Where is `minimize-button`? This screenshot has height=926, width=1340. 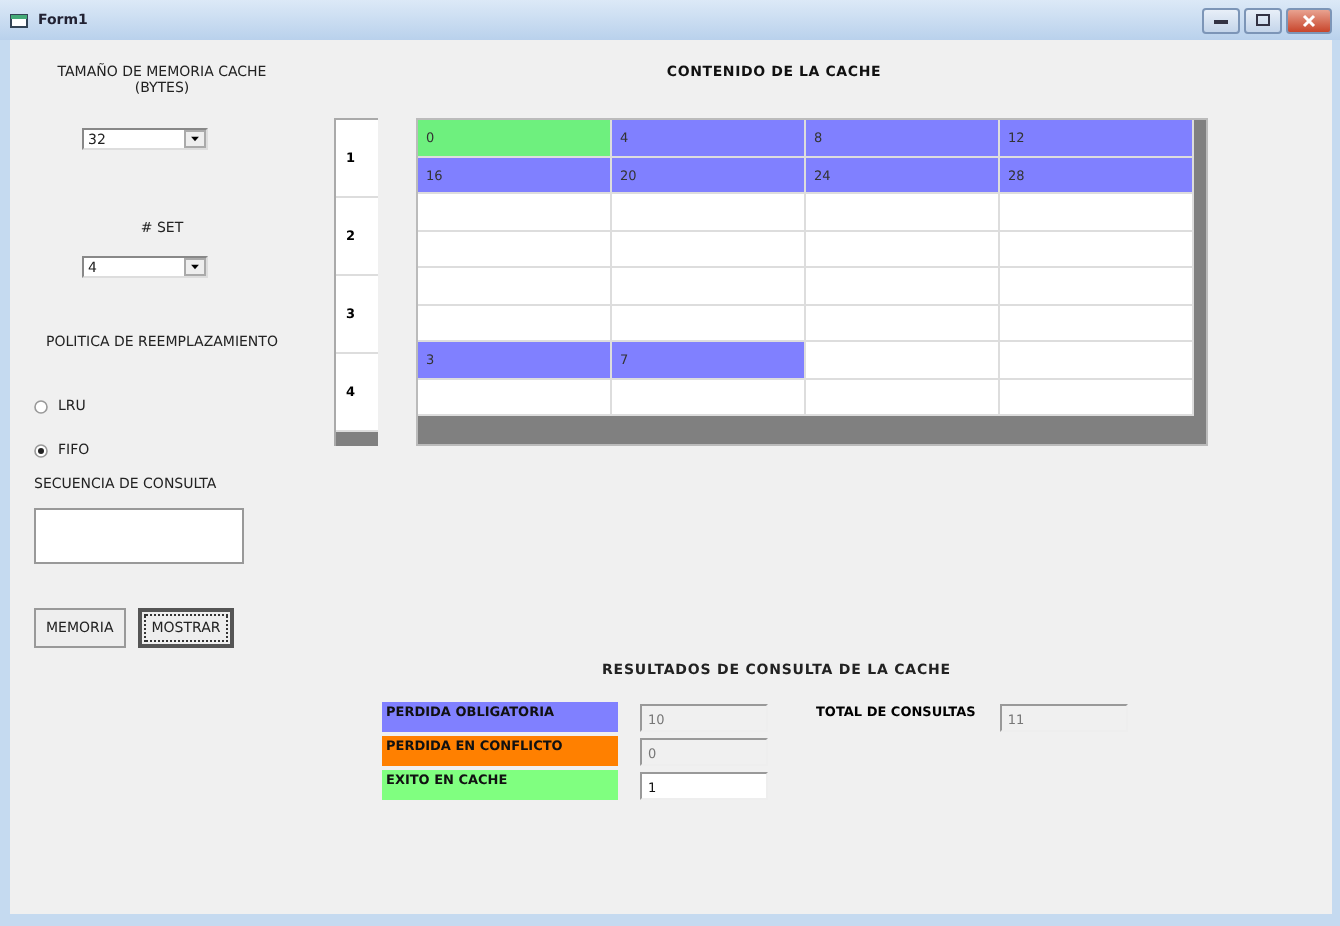
minimize-button is located at coordinates (1221, 20).